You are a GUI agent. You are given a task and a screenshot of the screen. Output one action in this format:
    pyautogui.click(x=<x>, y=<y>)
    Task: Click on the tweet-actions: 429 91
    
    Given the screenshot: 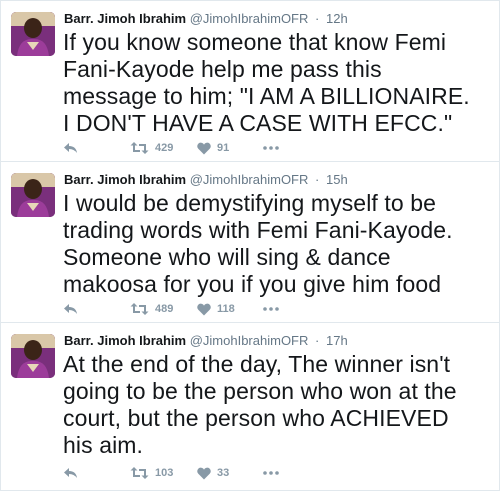 What is the action you would take?
    pyautogui.click(x=276, y=148)
    